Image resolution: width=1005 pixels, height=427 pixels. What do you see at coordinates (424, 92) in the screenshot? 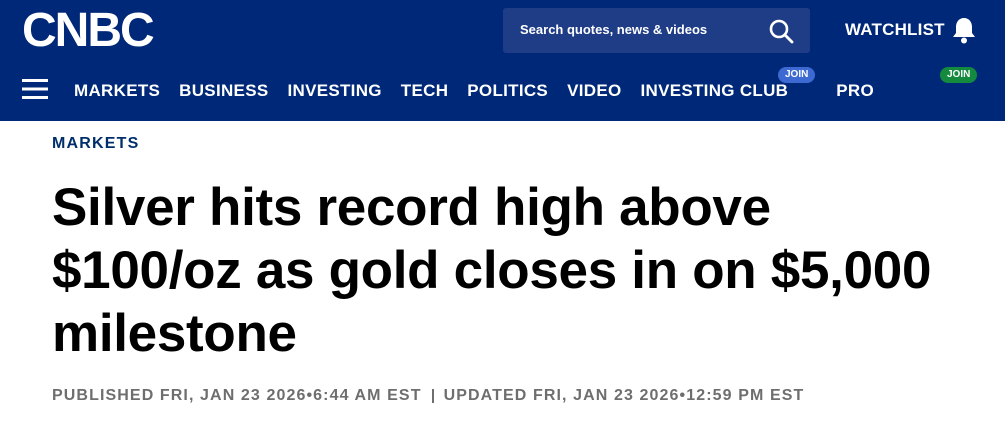
I see `nav-item-tech: TECH` at bounding box center [424, 92].